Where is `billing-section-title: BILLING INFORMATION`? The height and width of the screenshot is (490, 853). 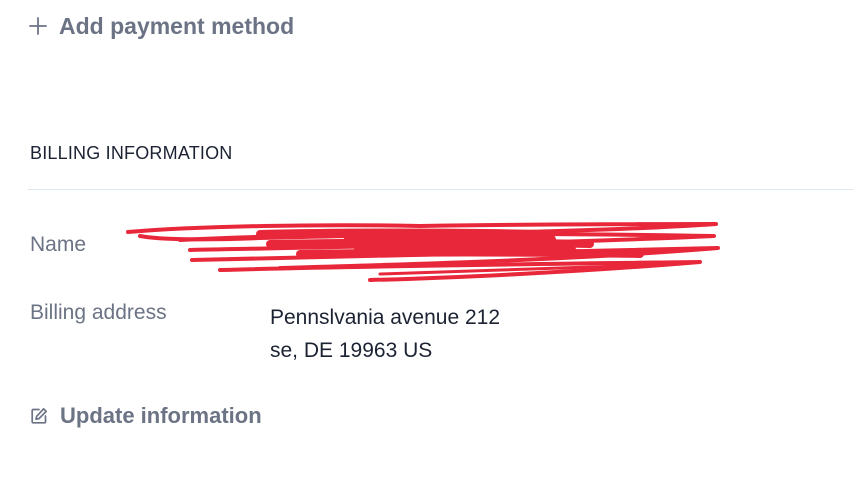
billing-section-title: BILLING INFORMATION is located at coordinates (131, 153).